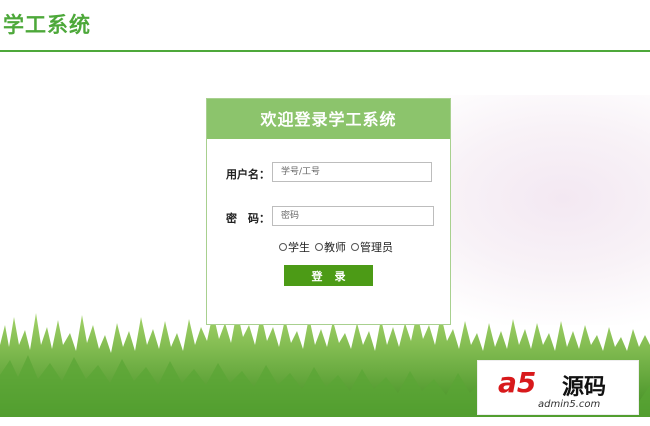 The image size is (650, 426). I want to click on role-admin-label: 管理员, so click(376, 247).